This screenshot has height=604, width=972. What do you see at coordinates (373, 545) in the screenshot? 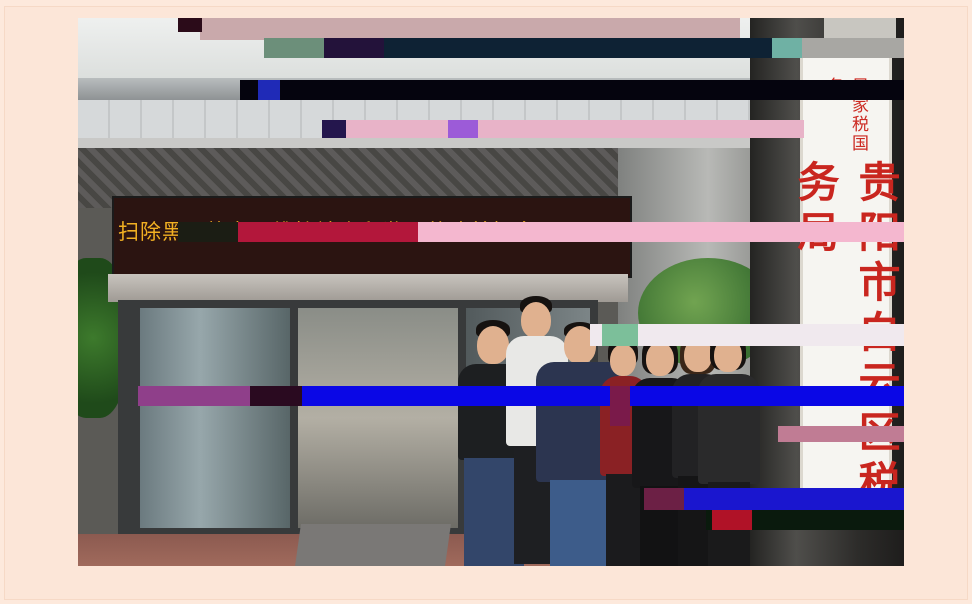
I see `entrance-mat` at bounding box center [373, 545].